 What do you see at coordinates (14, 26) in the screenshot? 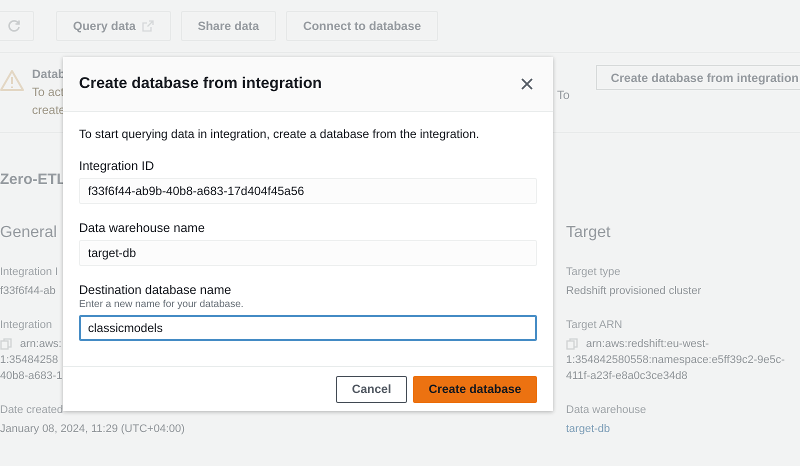
I see `refresh-icon` at bounding box center [14, 26].